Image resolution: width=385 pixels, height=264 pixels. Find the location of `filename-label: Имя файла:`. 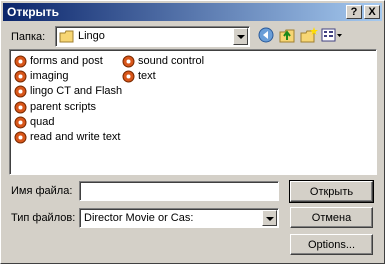

filename-label: Имя файла: is located at coordinates (42, 191).